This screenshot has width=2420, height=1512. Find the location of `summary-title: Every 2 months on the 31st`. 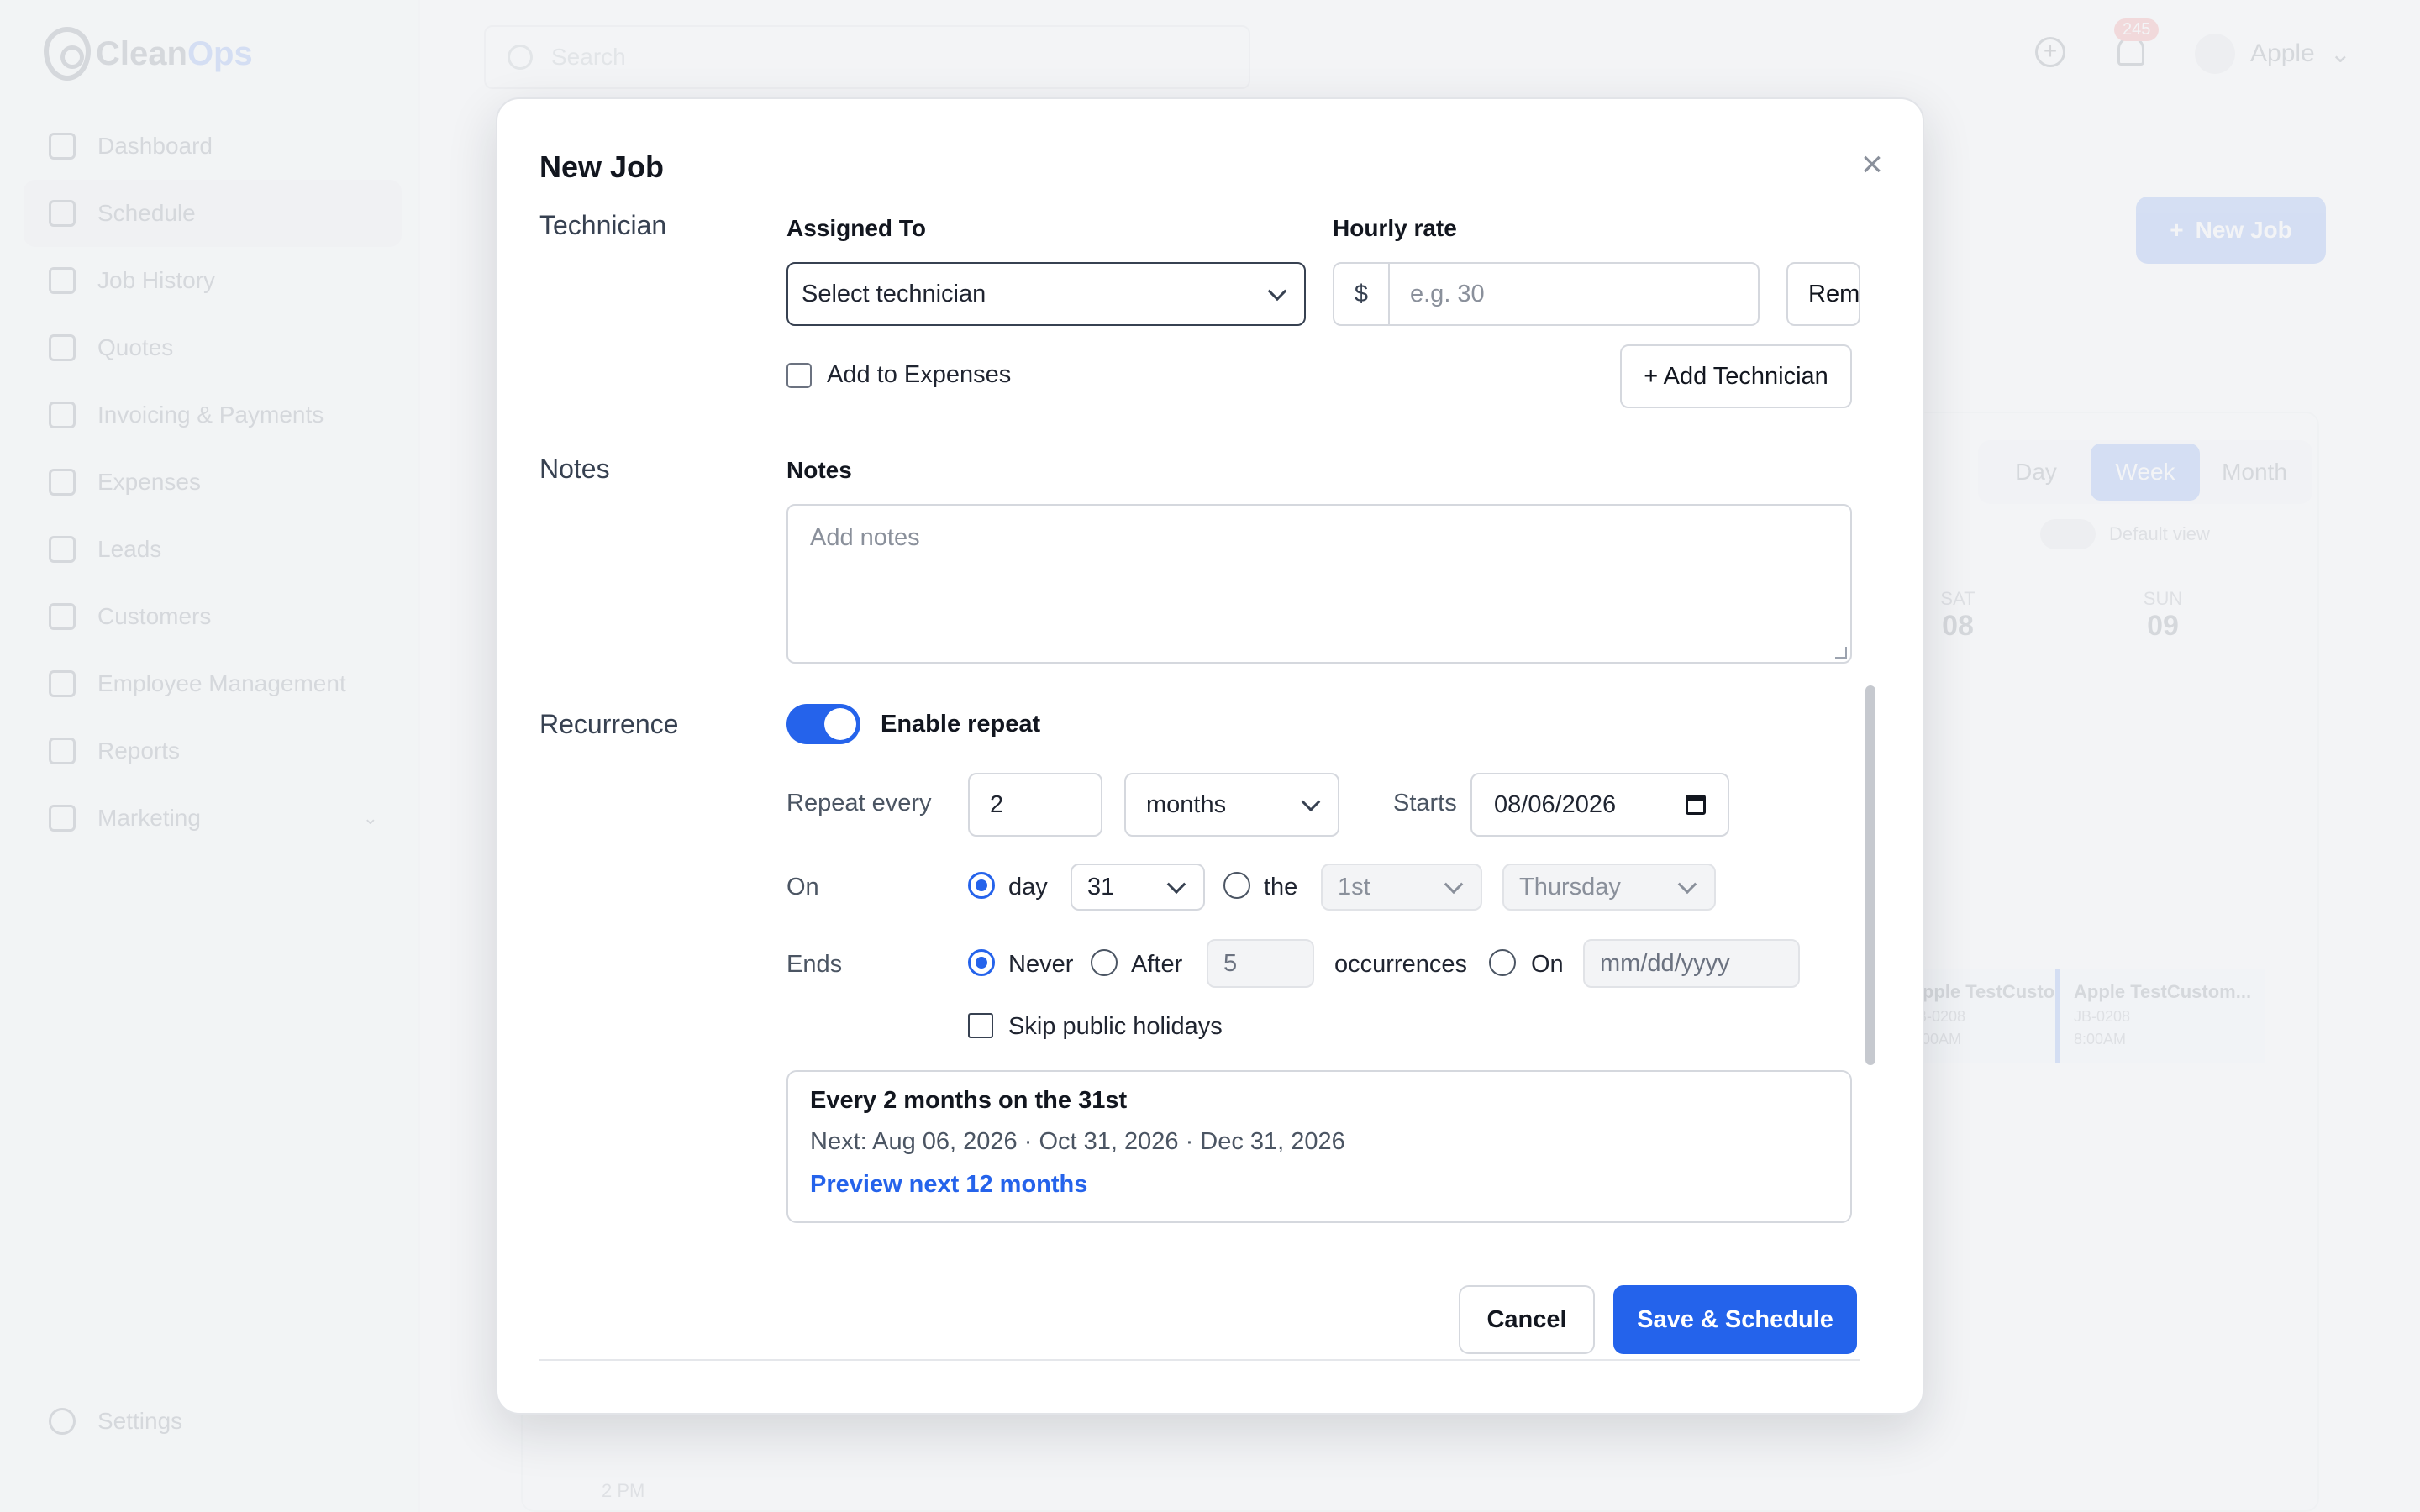

summary-title: Every 2 months on the 31st is located at coordinates (969, 1100).